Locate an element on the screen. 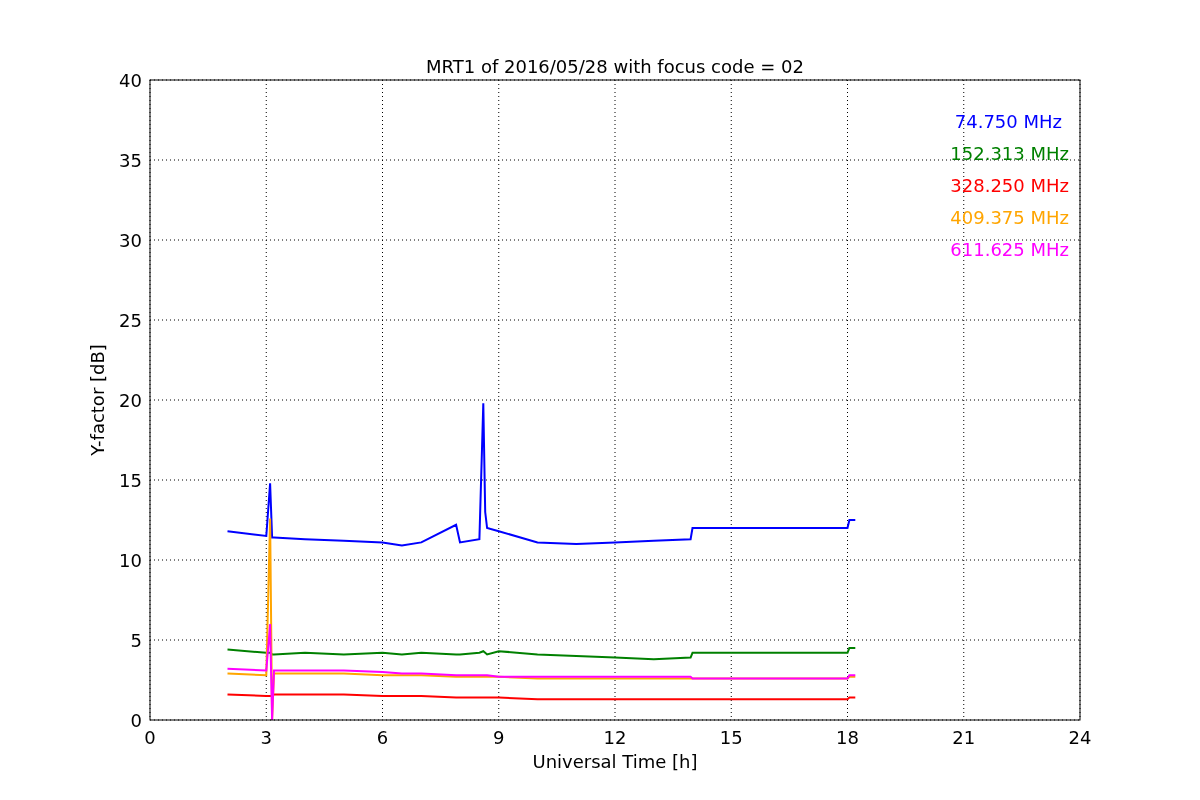 This screenshot has width=1200, height=800. x-tick-label: 18 is located at coordinates (847, 737).